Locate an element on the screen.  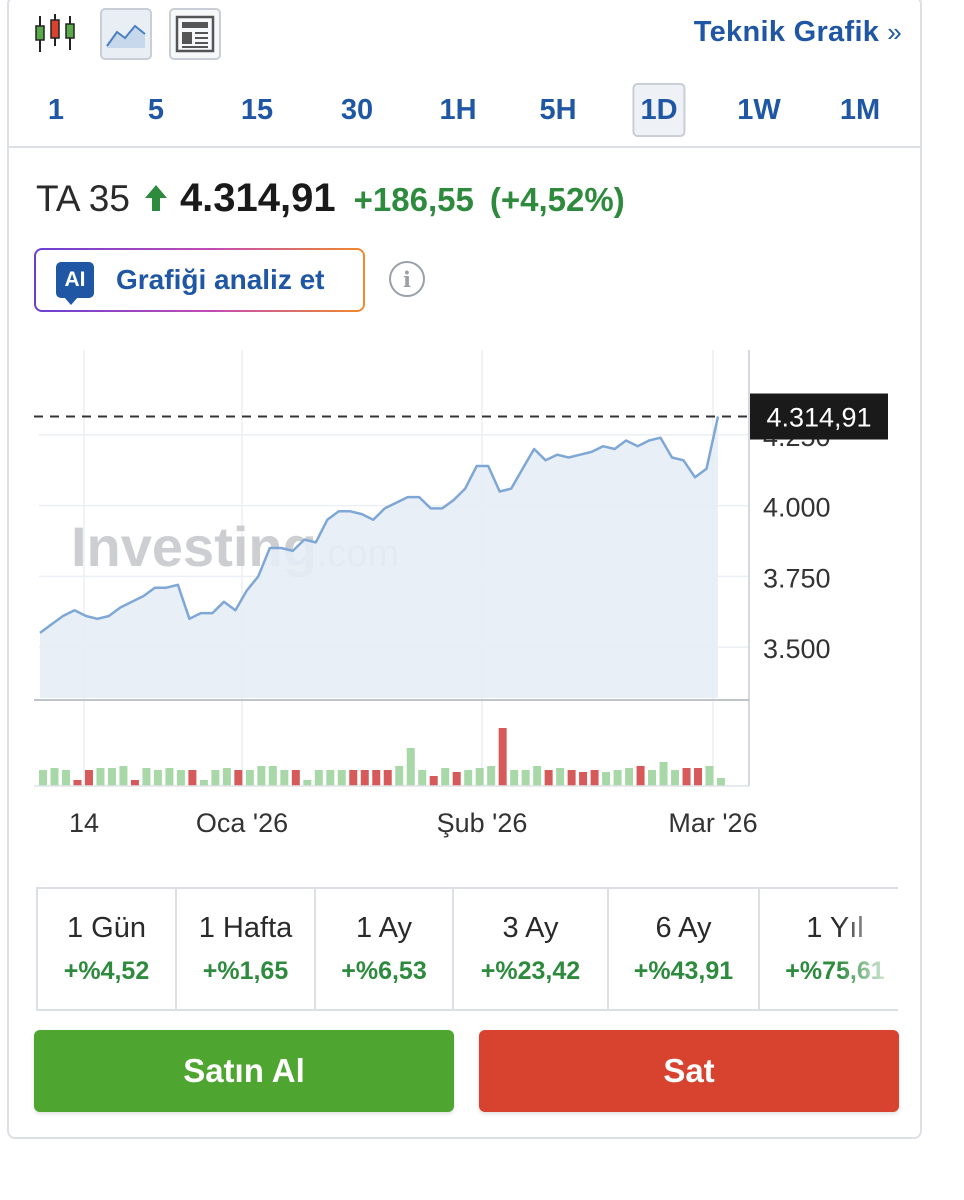
x-tick-label: 14 is located at coordinates (84, 823).